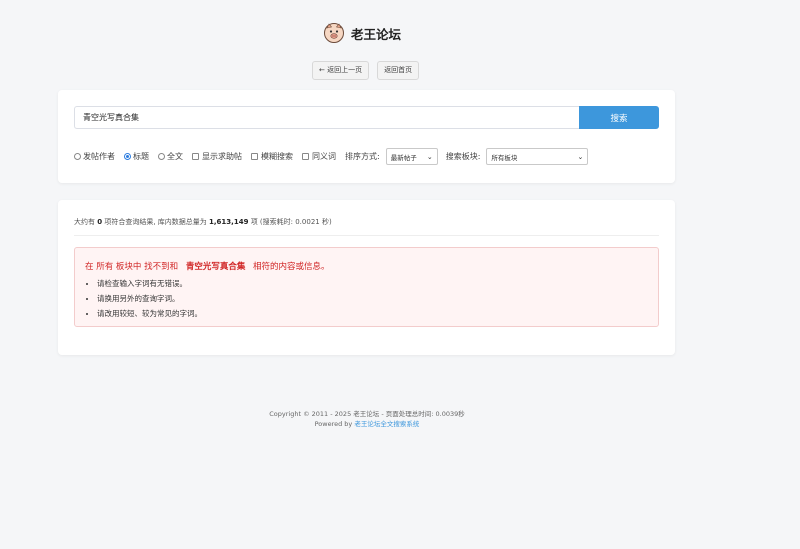  I want to click on checkbox-show-help: 显示求助帖, so click(217, 156).